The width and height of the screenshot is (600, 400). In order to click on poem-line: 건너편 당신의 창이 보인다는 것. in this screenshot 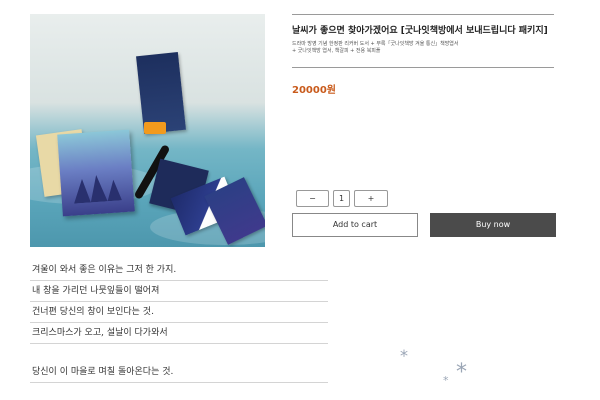, I will do `click(179, 312)`.